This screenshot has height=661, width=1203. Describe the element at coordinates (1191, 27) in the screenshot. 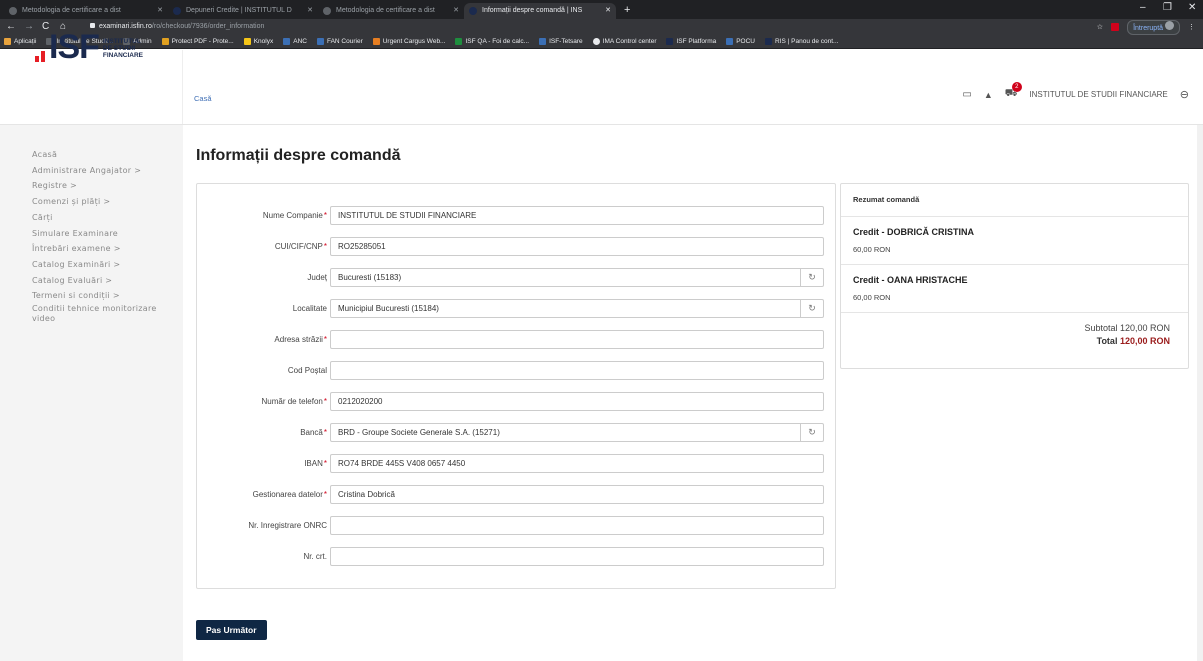

I see `menu-icon: ⋮` at that location.